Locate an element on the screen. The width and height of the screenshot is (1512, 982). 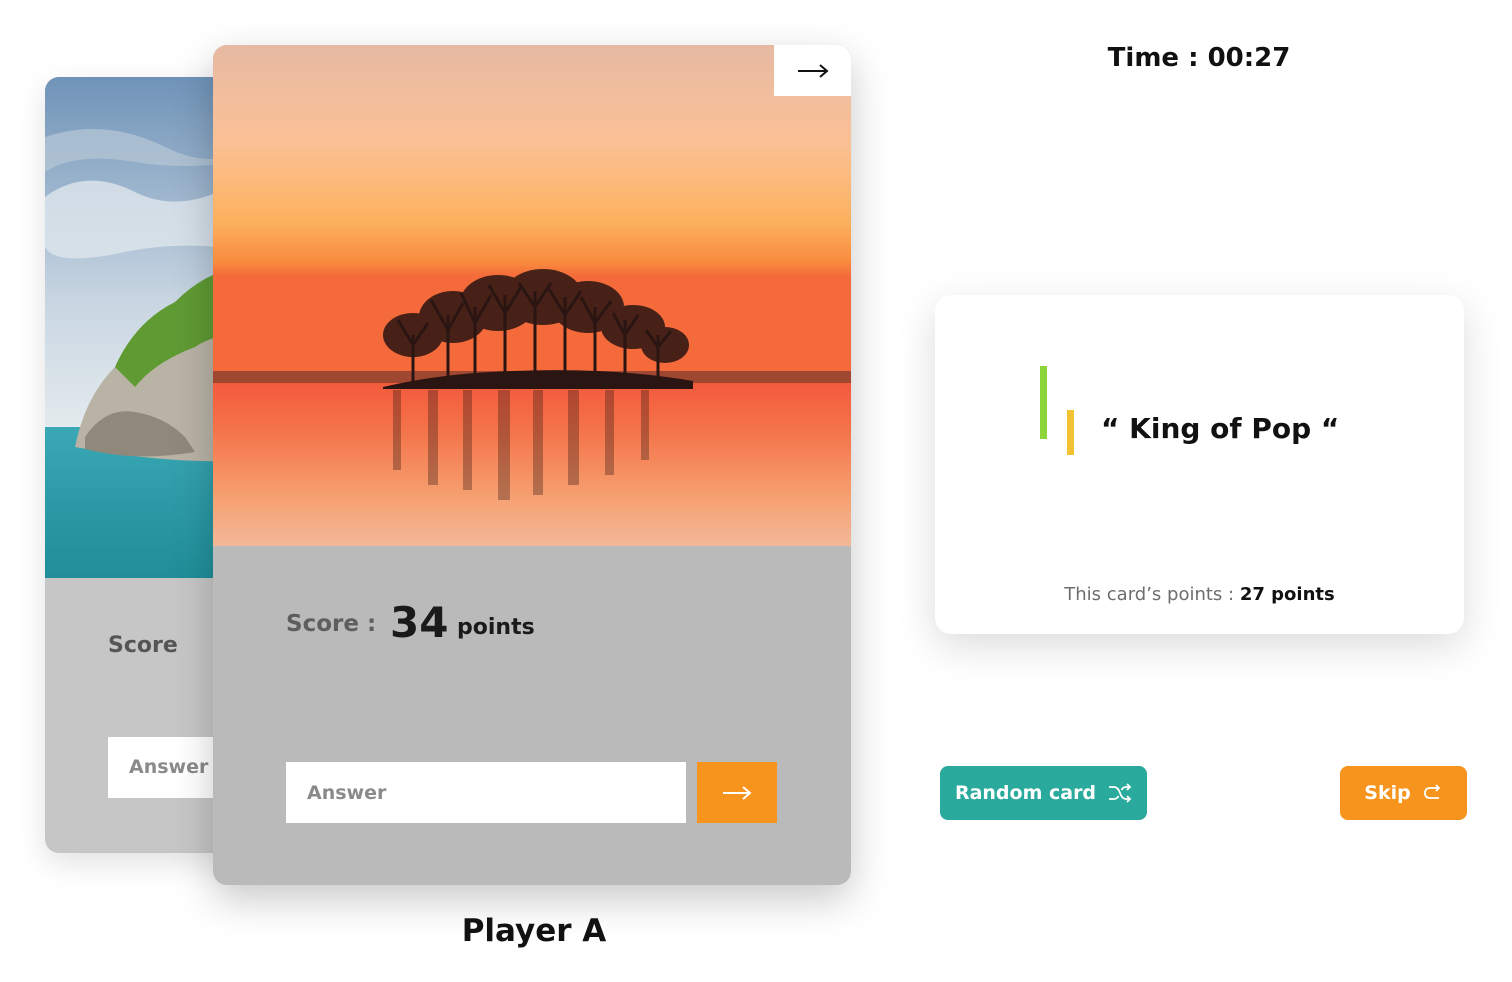
clue-text: “ King of Pop “ is located at coordinates (1220, 428).